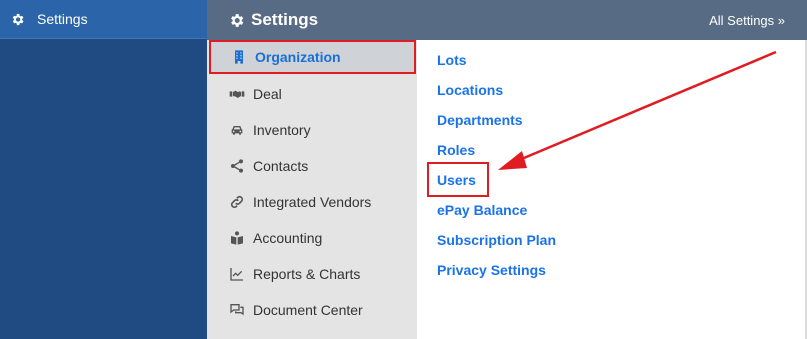 Image resolution: width=807 pixels, height=339 pixels. What do you see at coordinates (103, 19) in the screenshot?
I see `sidebar-item-settings: Settings` at bounding box center [103, 19].